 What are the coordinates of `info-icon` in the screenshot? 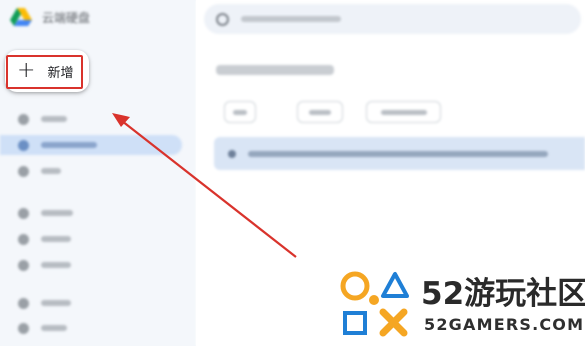 It's located at (232, 153).